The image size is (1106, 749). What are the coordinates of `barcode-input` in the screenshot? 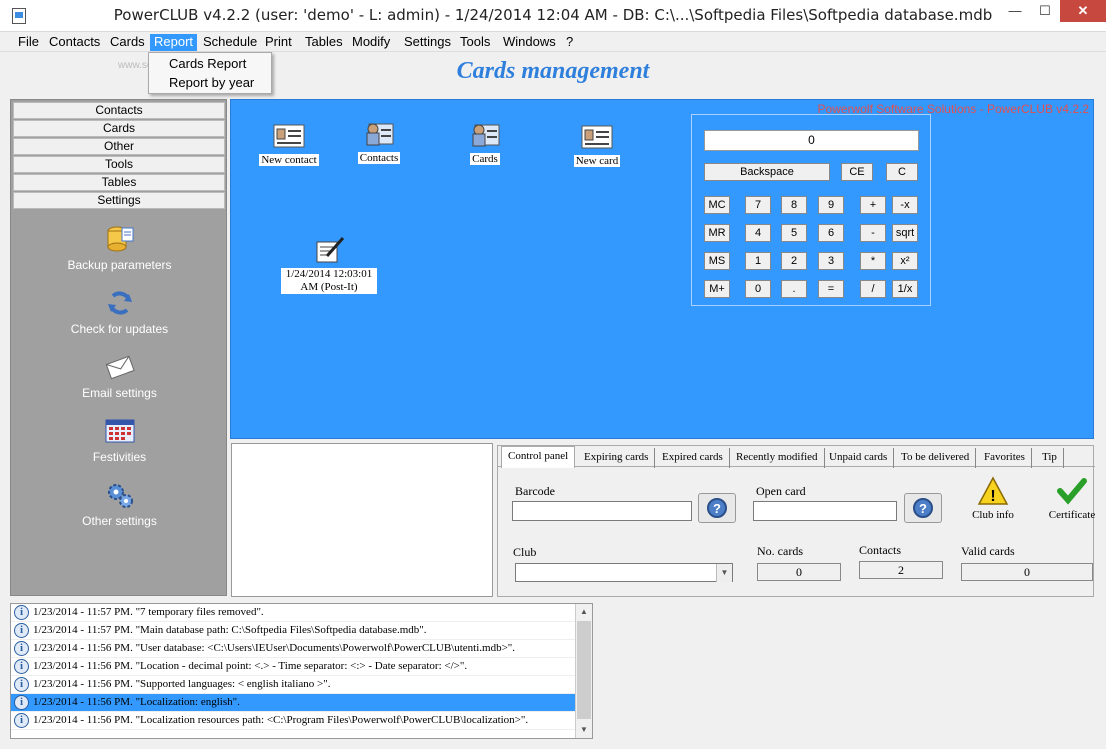 It's located at (602, 511).